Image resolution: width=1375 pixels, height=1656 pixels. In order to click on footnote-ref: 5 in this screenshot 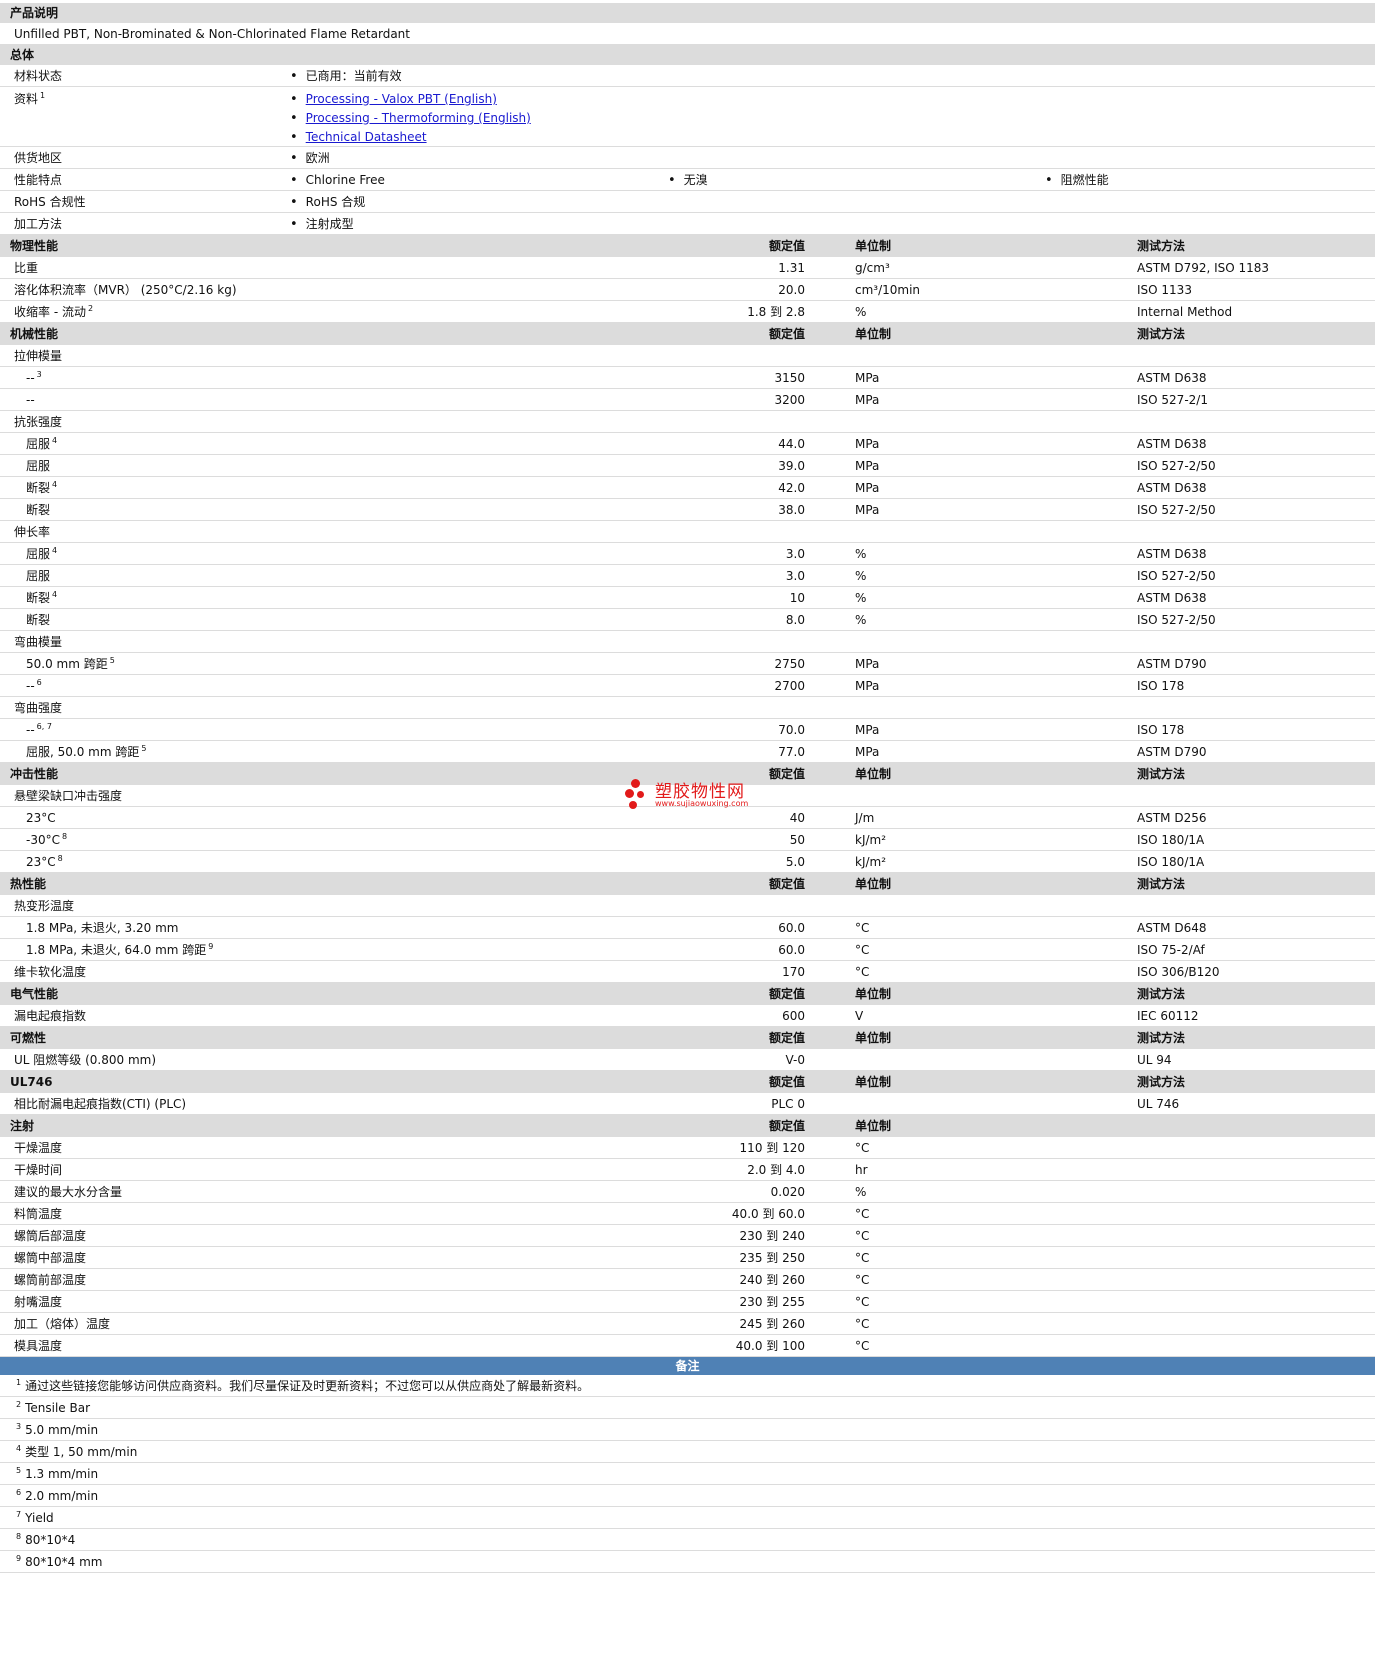, I will do `click(19, 1470)`.